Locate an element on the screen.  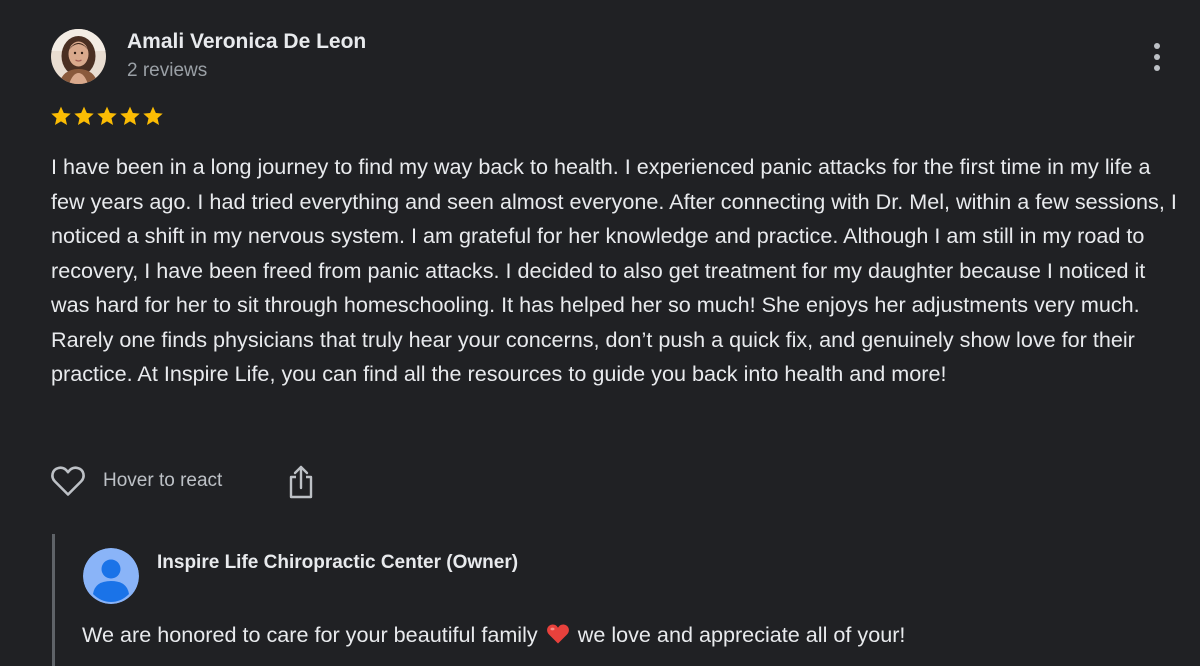
owner-reply-text-end: we love and appreciate all of your! is located at coordinates (741, 634).